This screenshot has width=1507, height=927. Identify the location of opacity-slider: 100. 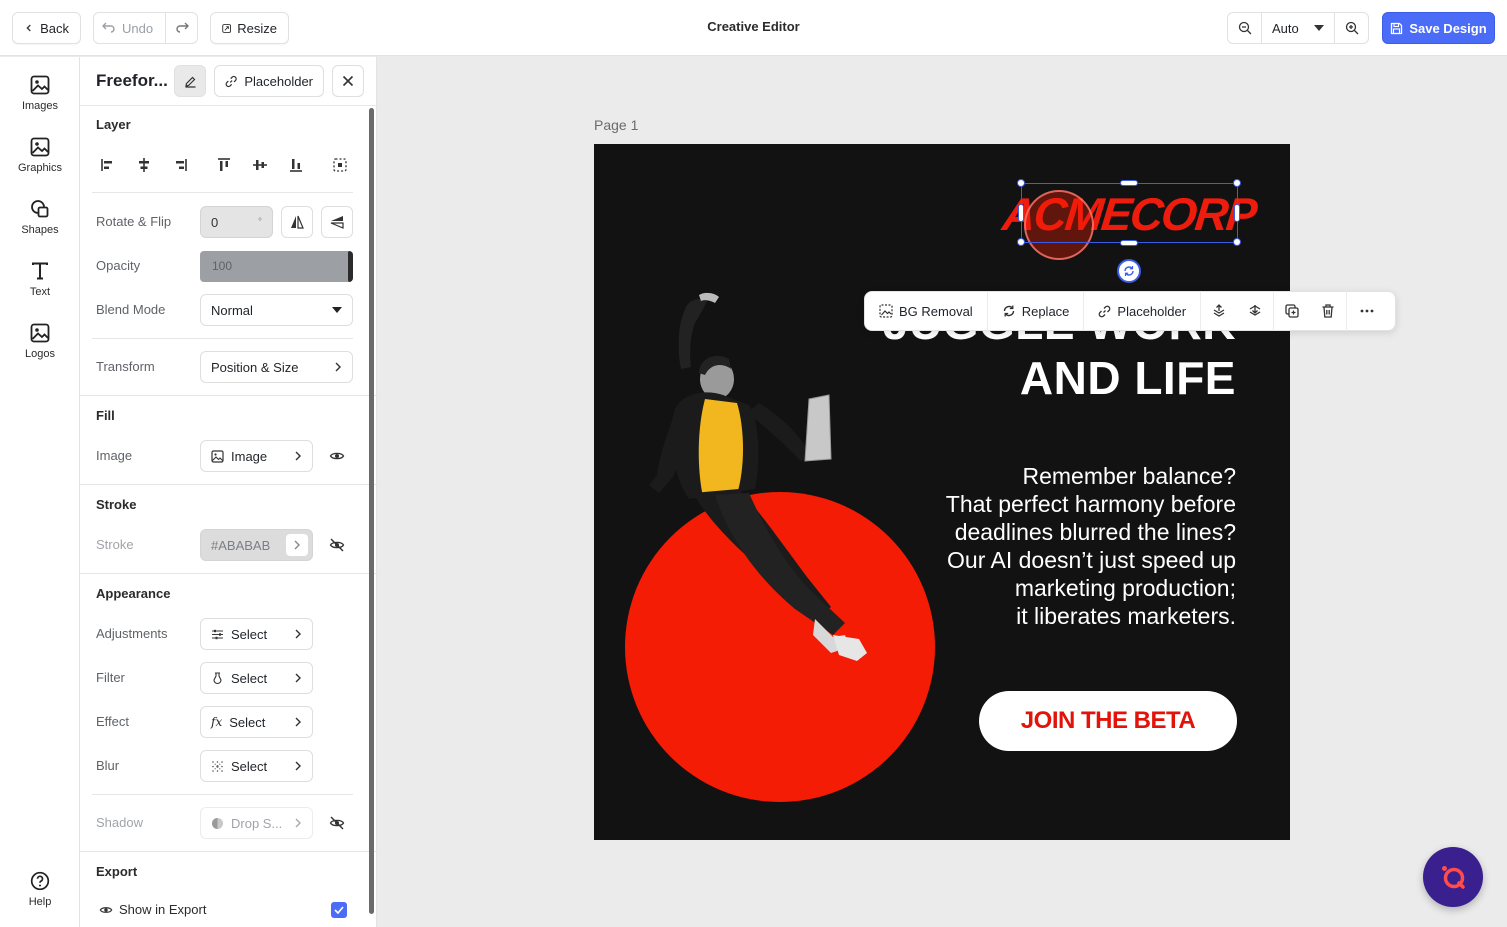
(276, 266).